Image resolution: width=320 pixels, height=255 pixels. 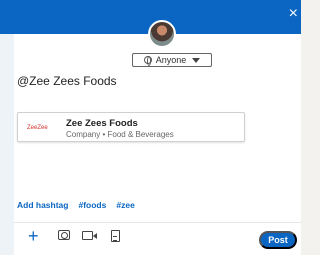 I want to click on post-text-editor: @Zee Zees Foods, so click(x=67, y=81).